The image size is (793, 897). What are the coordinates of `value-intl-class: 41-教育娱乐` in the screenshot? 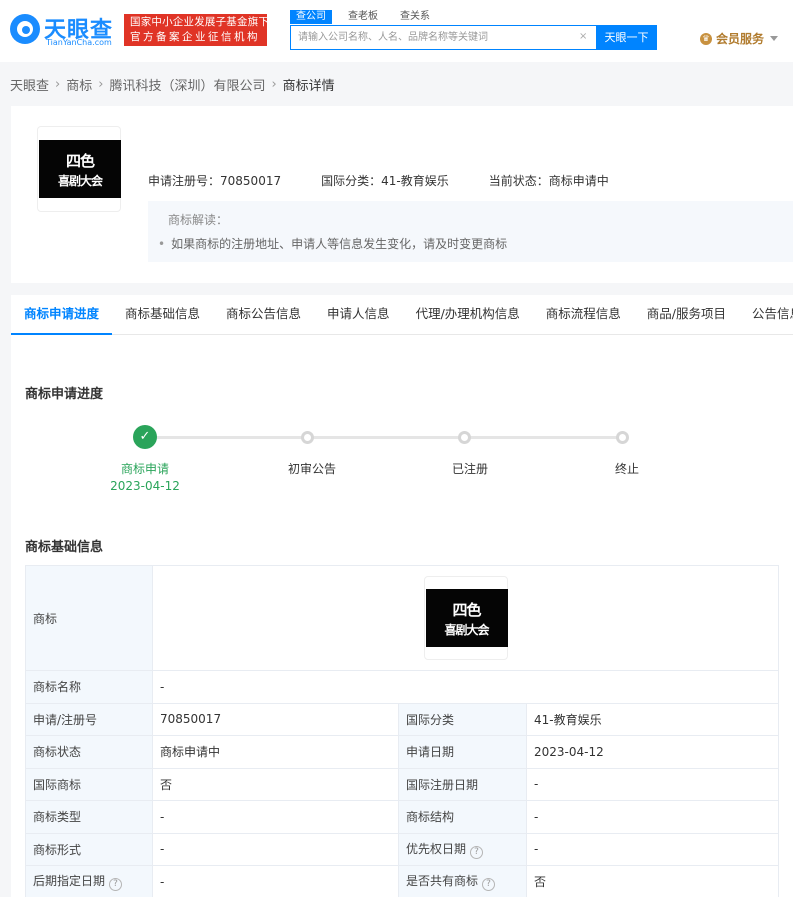 It's located at (652, 719).